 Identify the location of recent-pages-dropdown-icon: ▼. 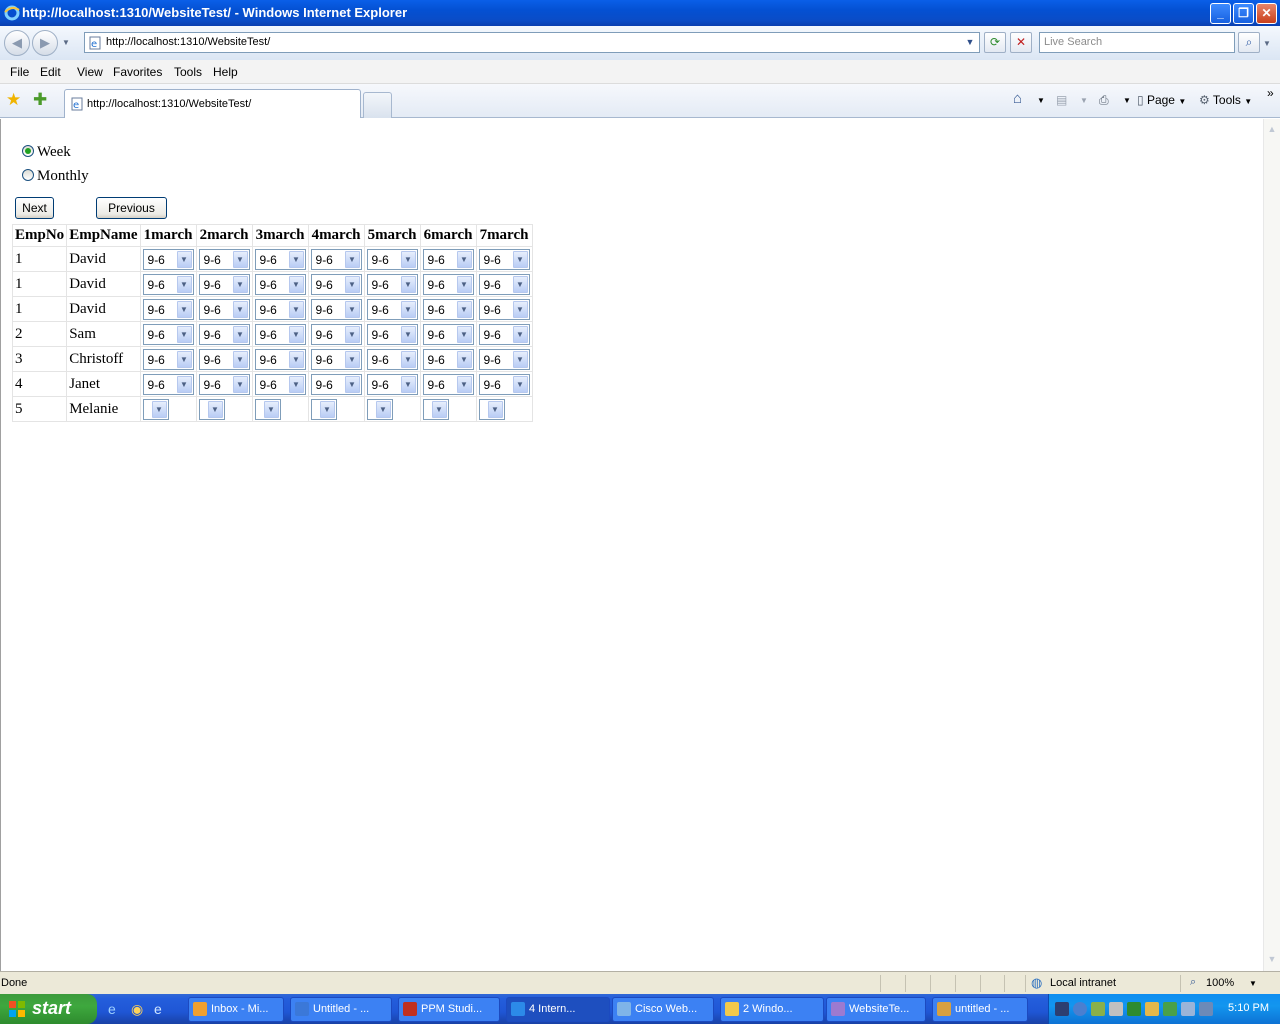
(66, 42).